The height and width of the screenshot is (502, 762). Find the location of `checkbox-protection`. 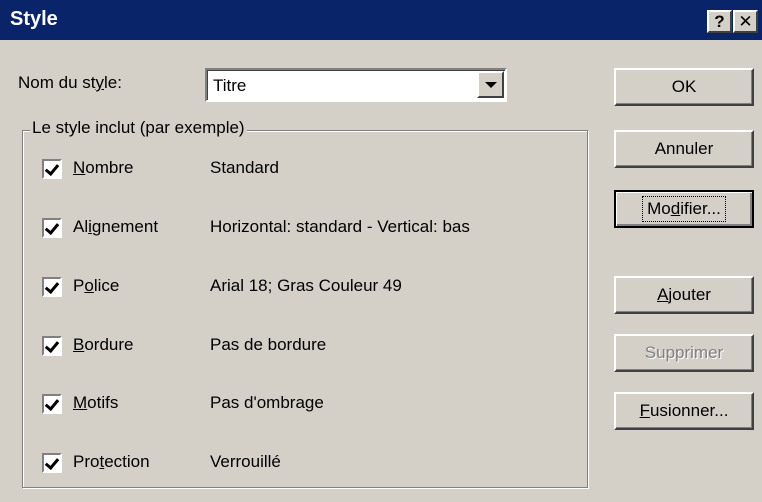

checkbox-protection is located at coordinates (52, 463).